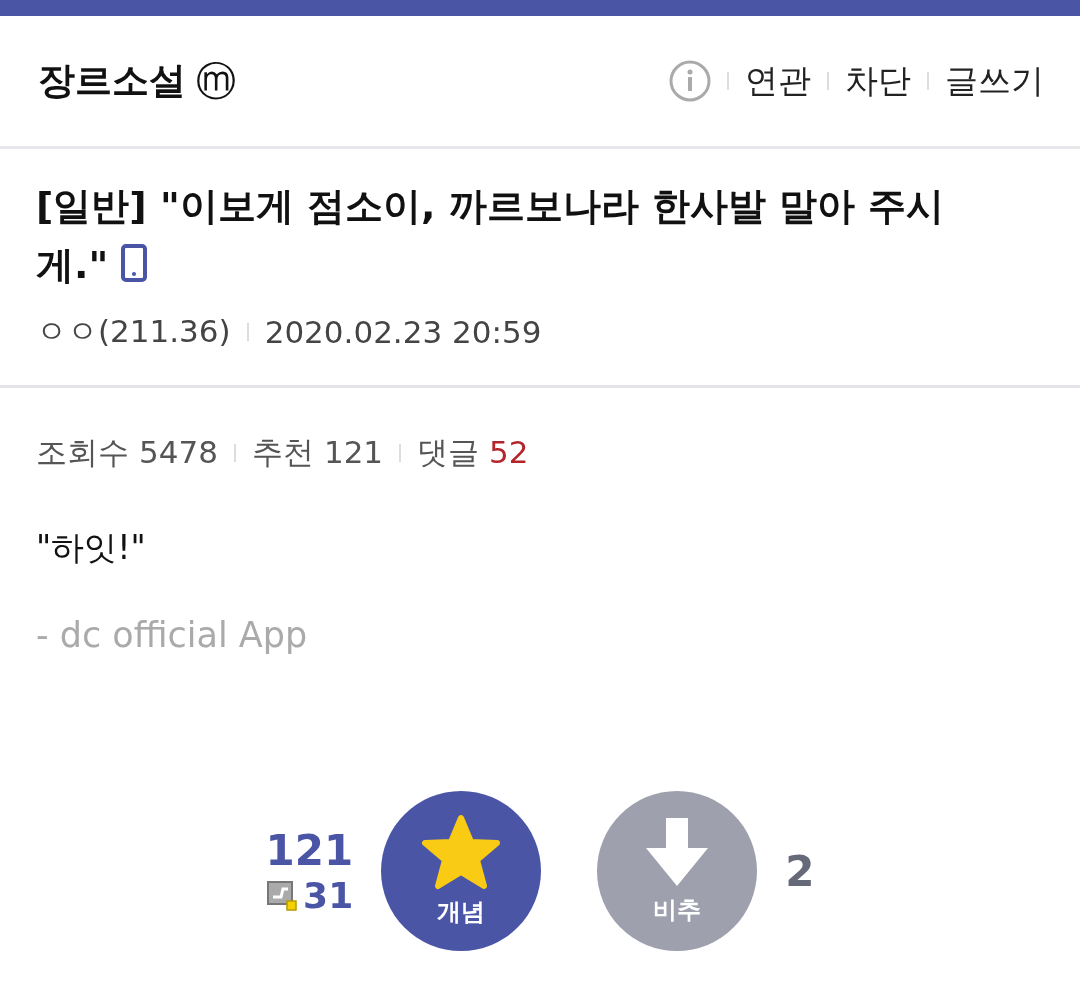 The image size is (1080, 985). Describe the element at coordinates (172, 634) in the screenshot. I see `signature: - dc official App` at that location.